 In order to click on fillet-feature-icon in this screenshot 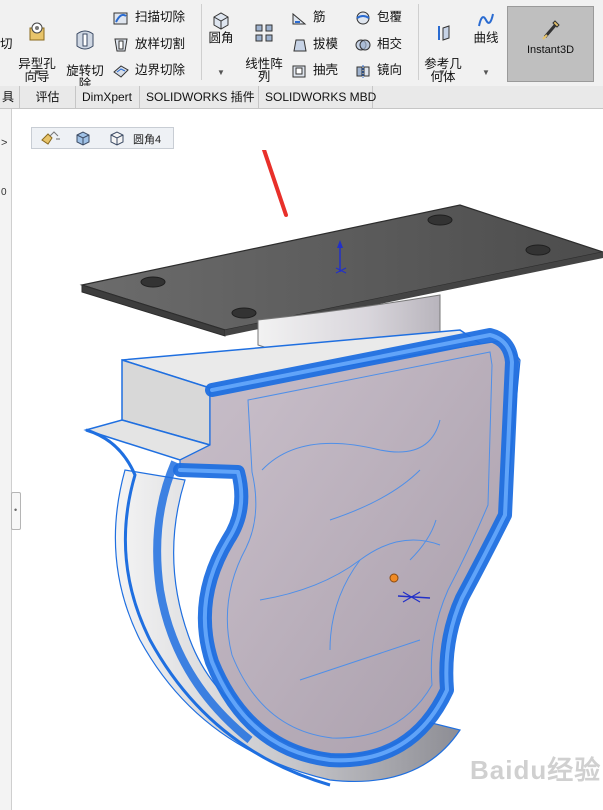, I will do `click(117, 138)`.